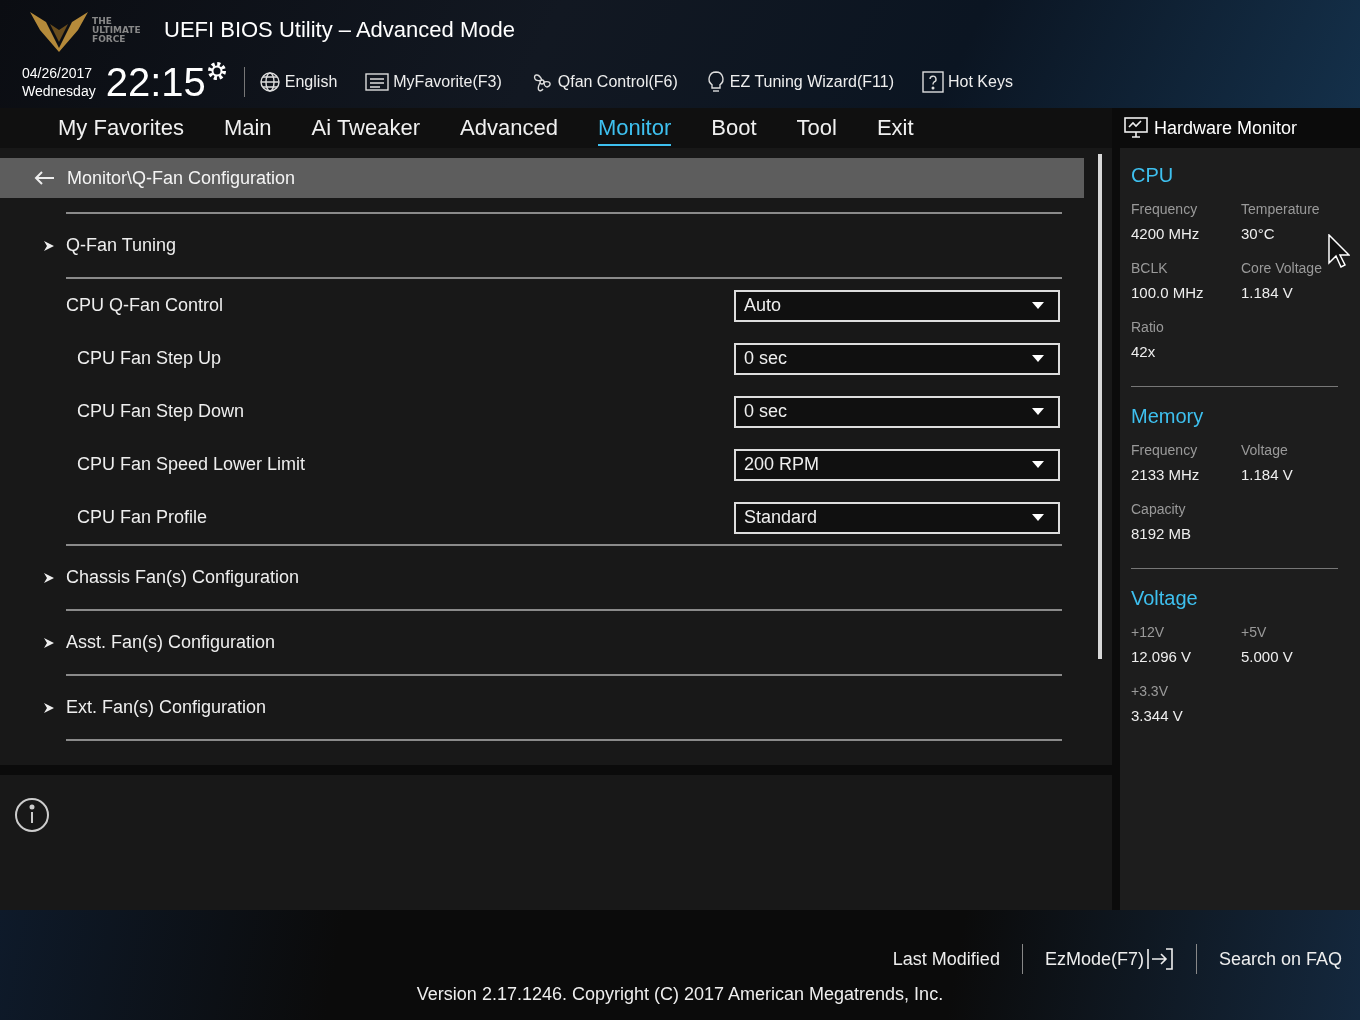 This screenshot has width=1360, height=1020. I want to click on footer-link: EzMode(F7), so click(1109, 959).